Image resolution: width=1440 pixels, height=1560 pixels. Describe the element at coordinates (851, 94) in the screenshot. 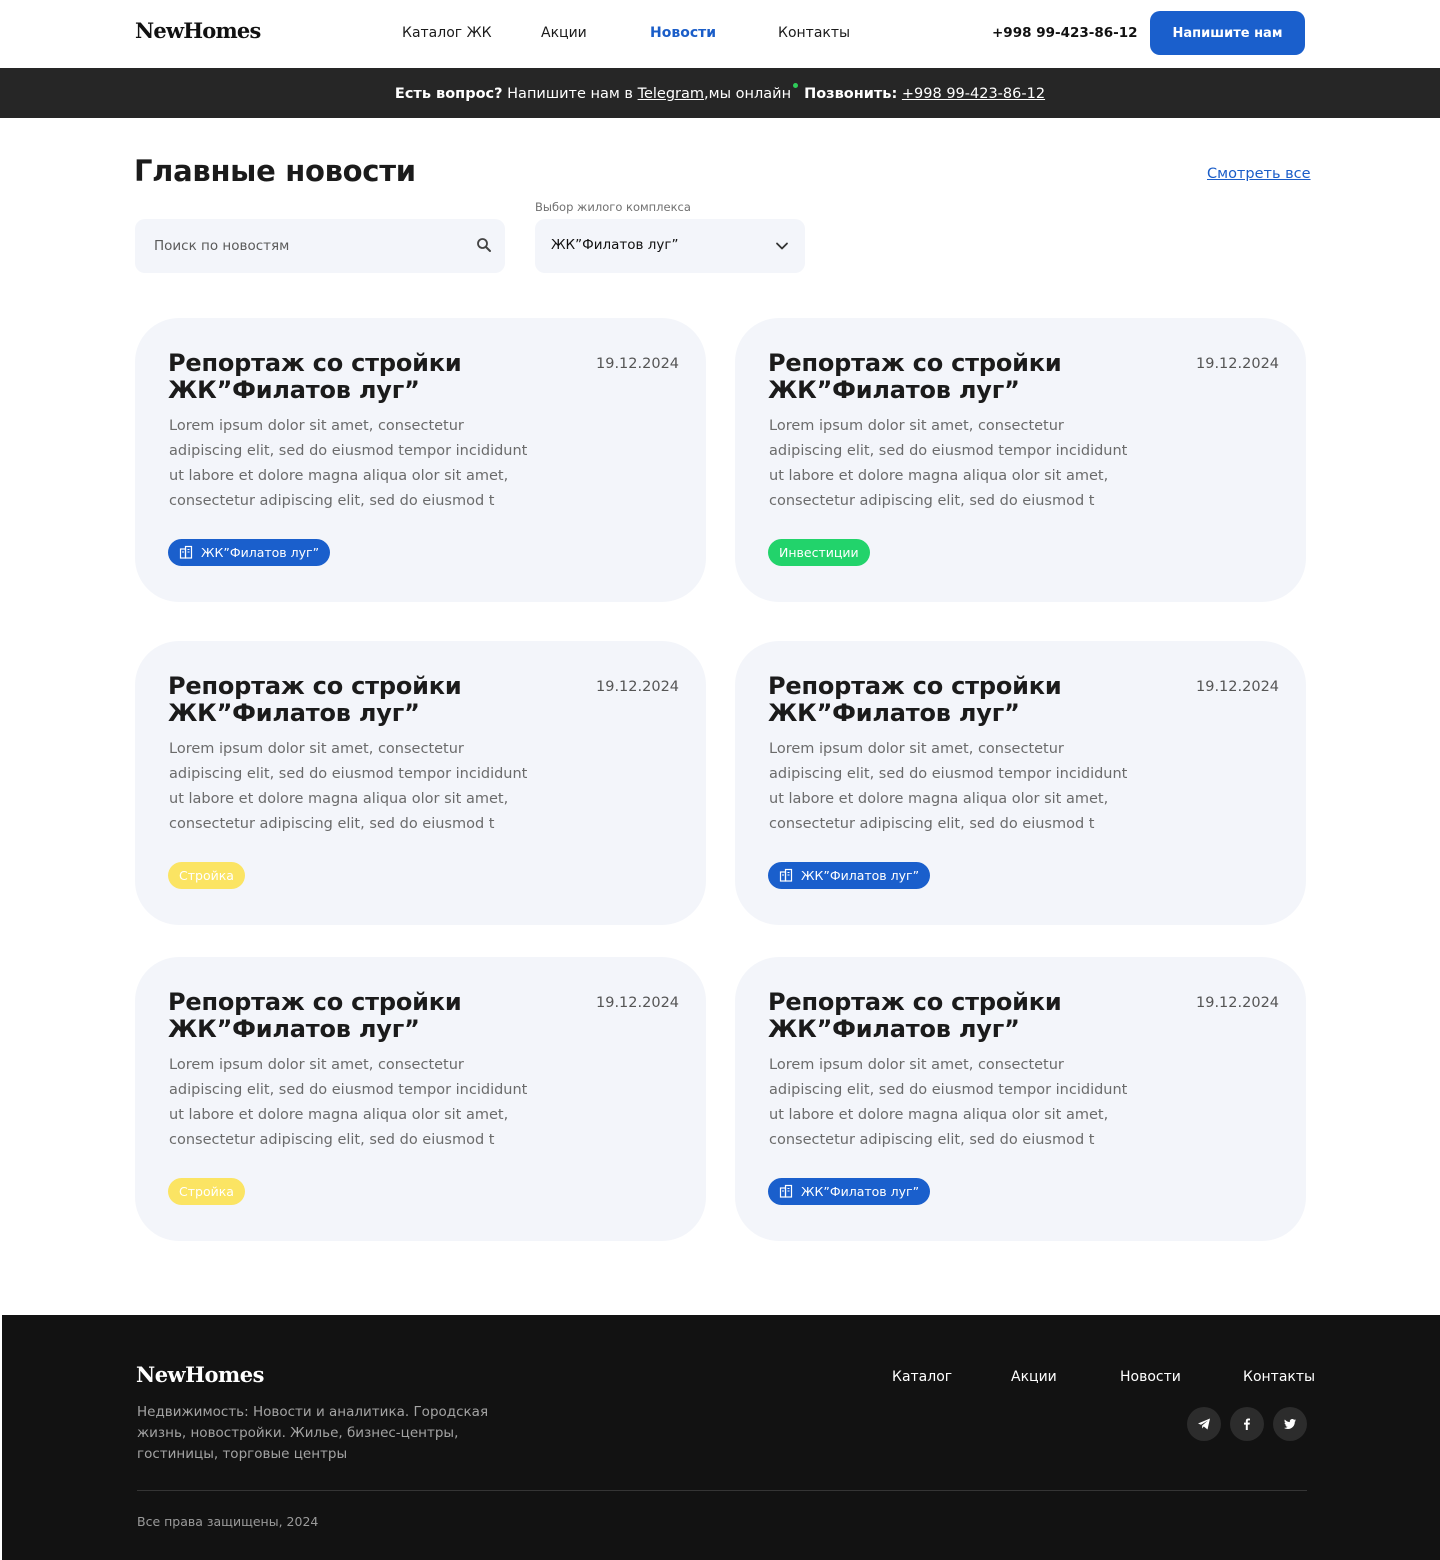

I see `call-label: Позвонить:` at that location.